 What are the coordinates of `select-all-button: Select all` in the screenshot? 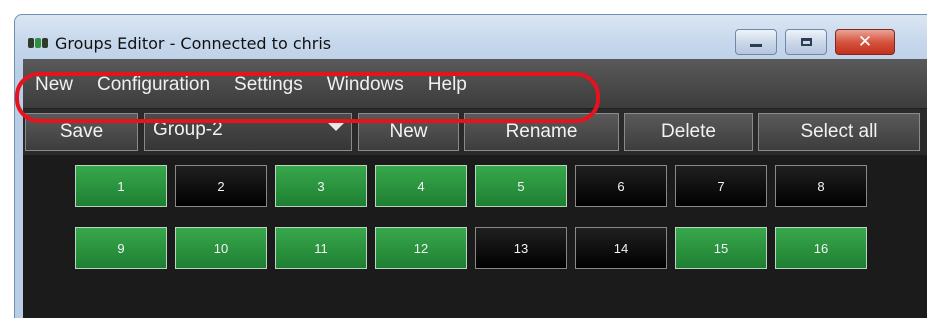 It's located at (839, 132).